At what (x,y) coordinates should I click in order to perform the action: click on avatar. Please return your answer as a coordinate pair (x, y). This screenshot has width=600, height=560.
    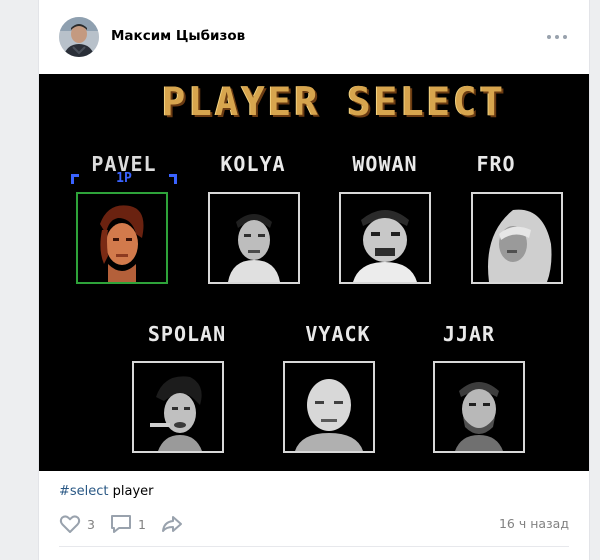
    Looking at the image, I should click on (79, 37).